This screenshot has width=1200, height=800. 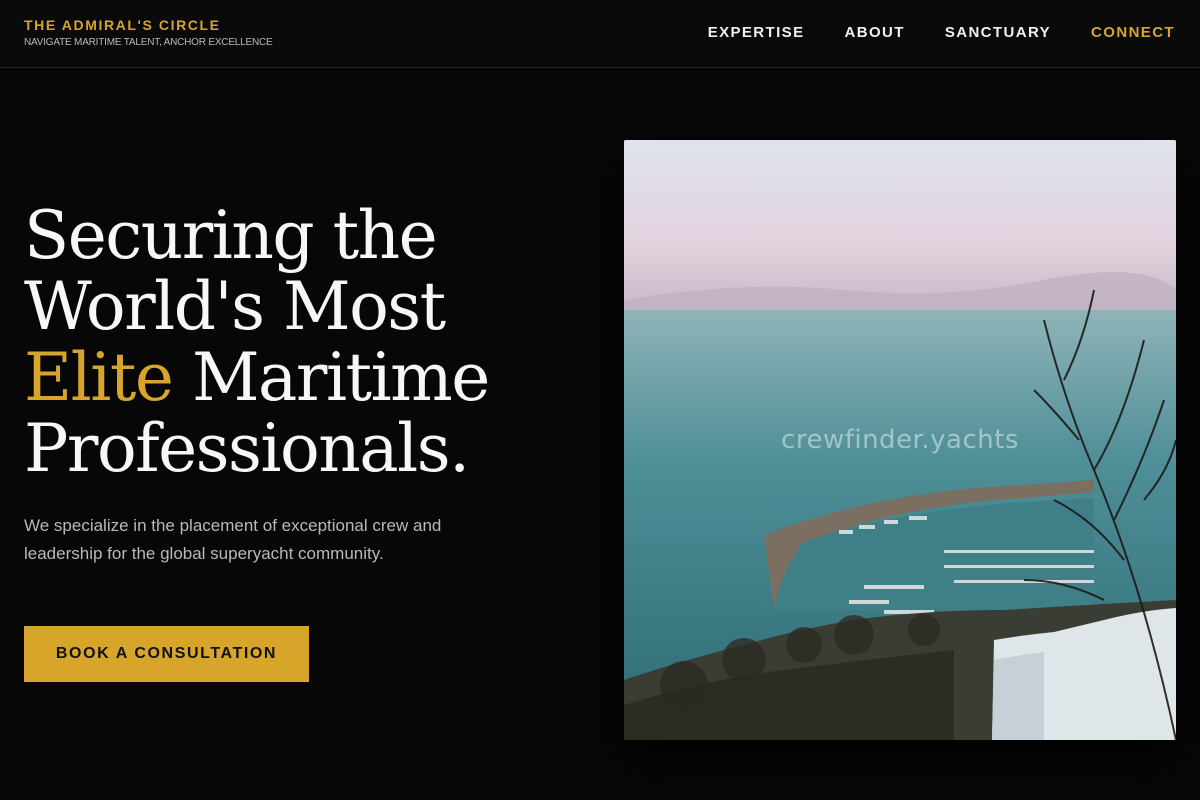 What do you see at coordinates (921, 33) in the screenshot?
I see `main-nav: EXPERTISE ABOUT SANCTUARY CONNECT` at bounding box center [921, 33].